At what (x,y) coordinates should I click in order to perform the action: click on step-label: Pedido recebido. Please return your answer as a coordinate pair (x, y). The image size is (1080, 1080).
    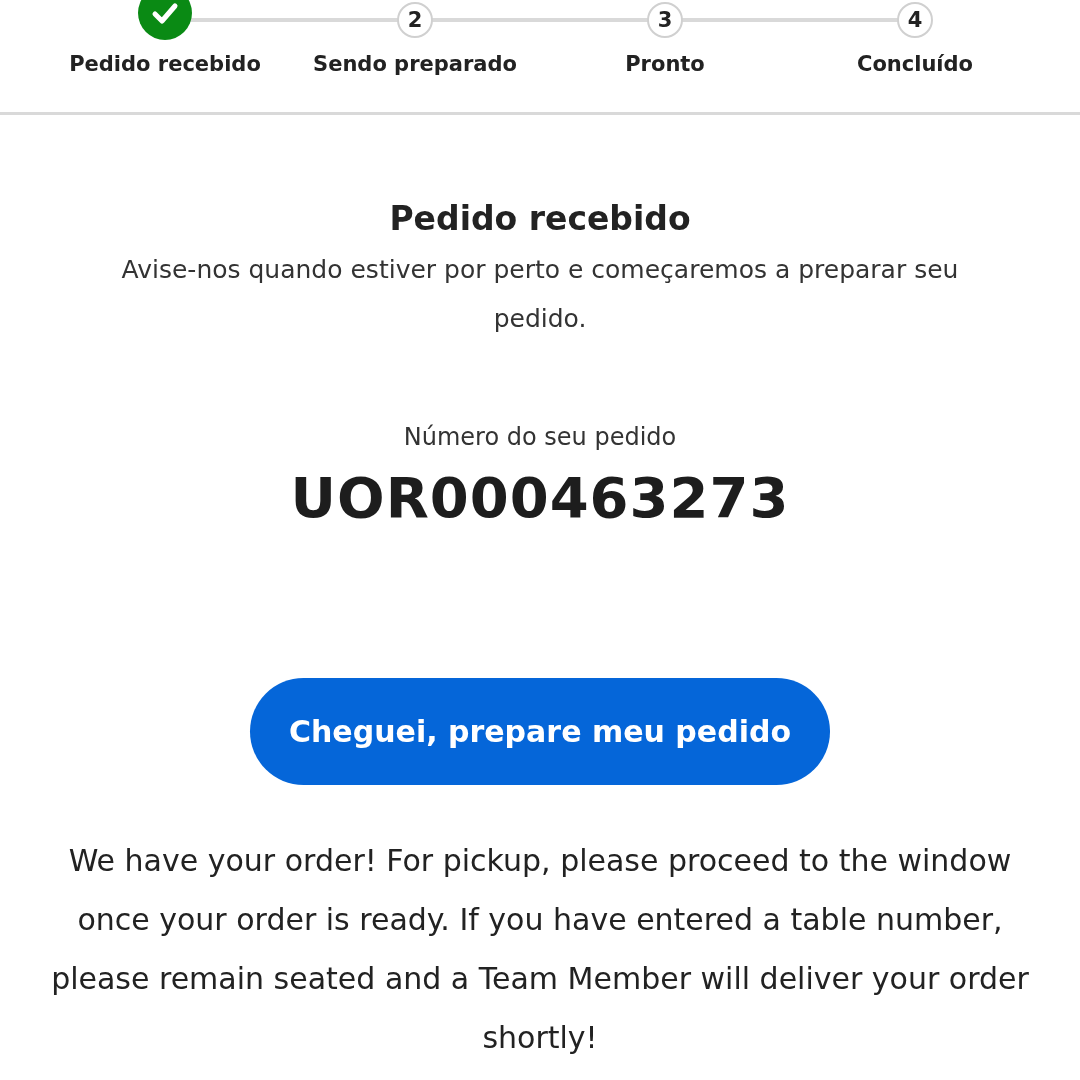
    Looking at the image, I should click on (165, 64).